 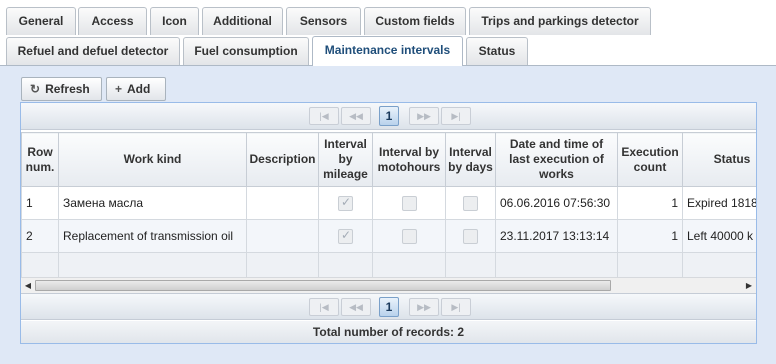 What do you see at coordinates (40, 236) in the screenshot?
I see `cell-row-num: 2` at bounding box center [40, 236].